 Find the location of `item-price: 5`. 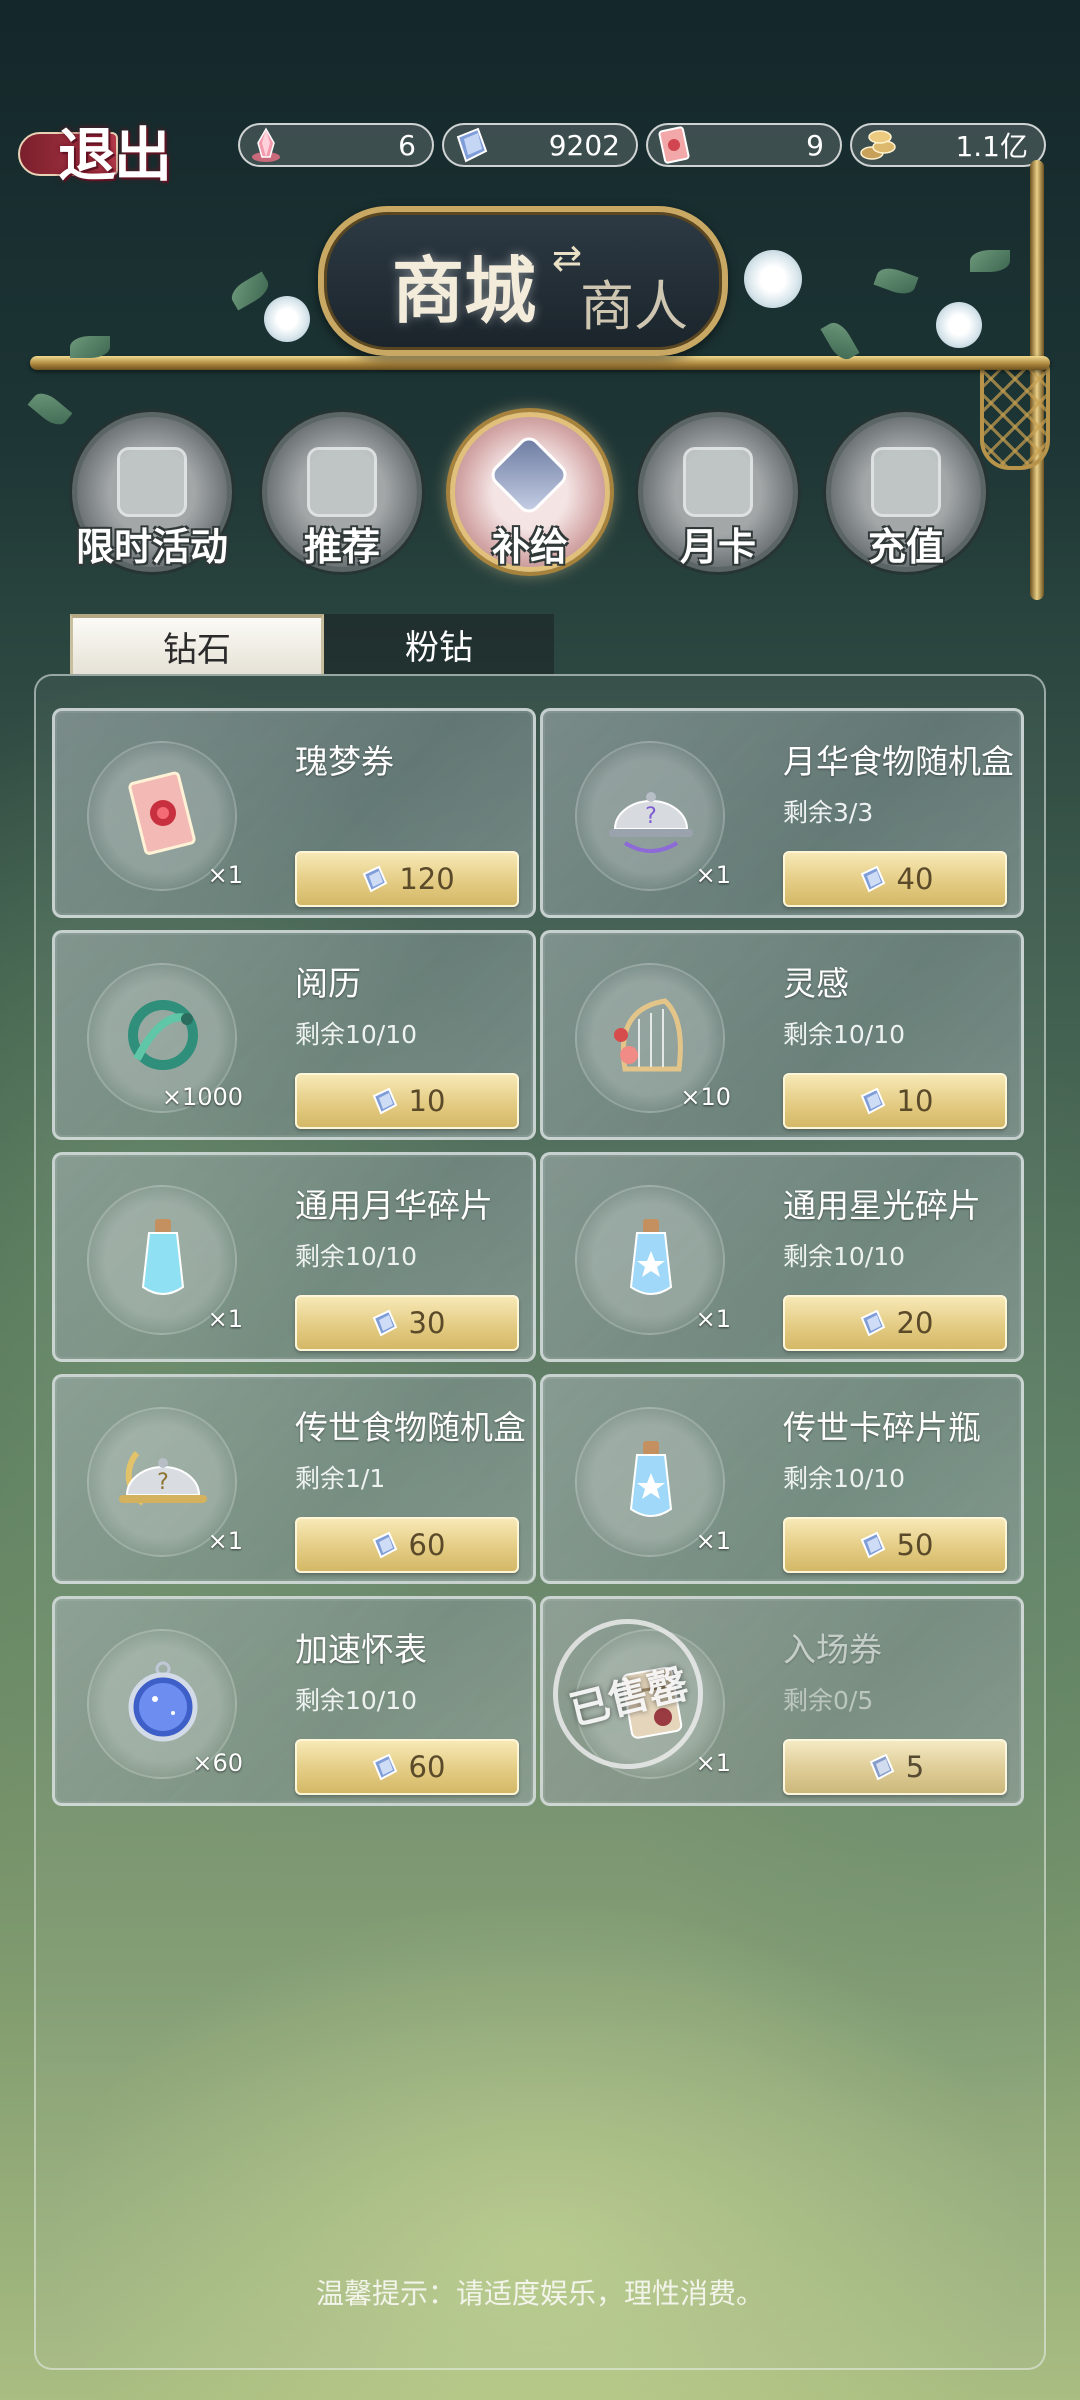

item-price: 5 is located at coordinates (915, 1767).